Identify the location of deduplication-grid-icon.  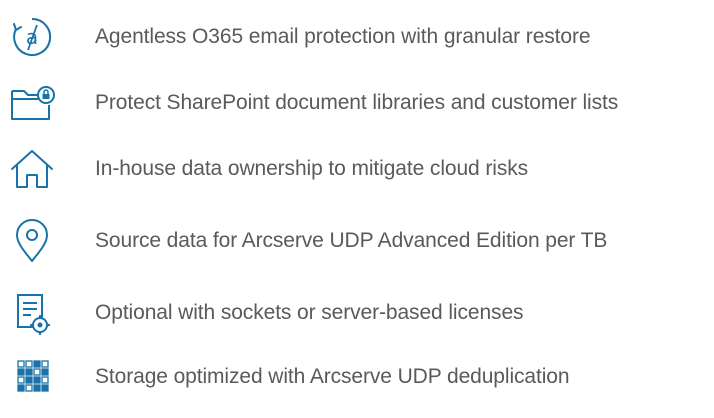
(32, 377).